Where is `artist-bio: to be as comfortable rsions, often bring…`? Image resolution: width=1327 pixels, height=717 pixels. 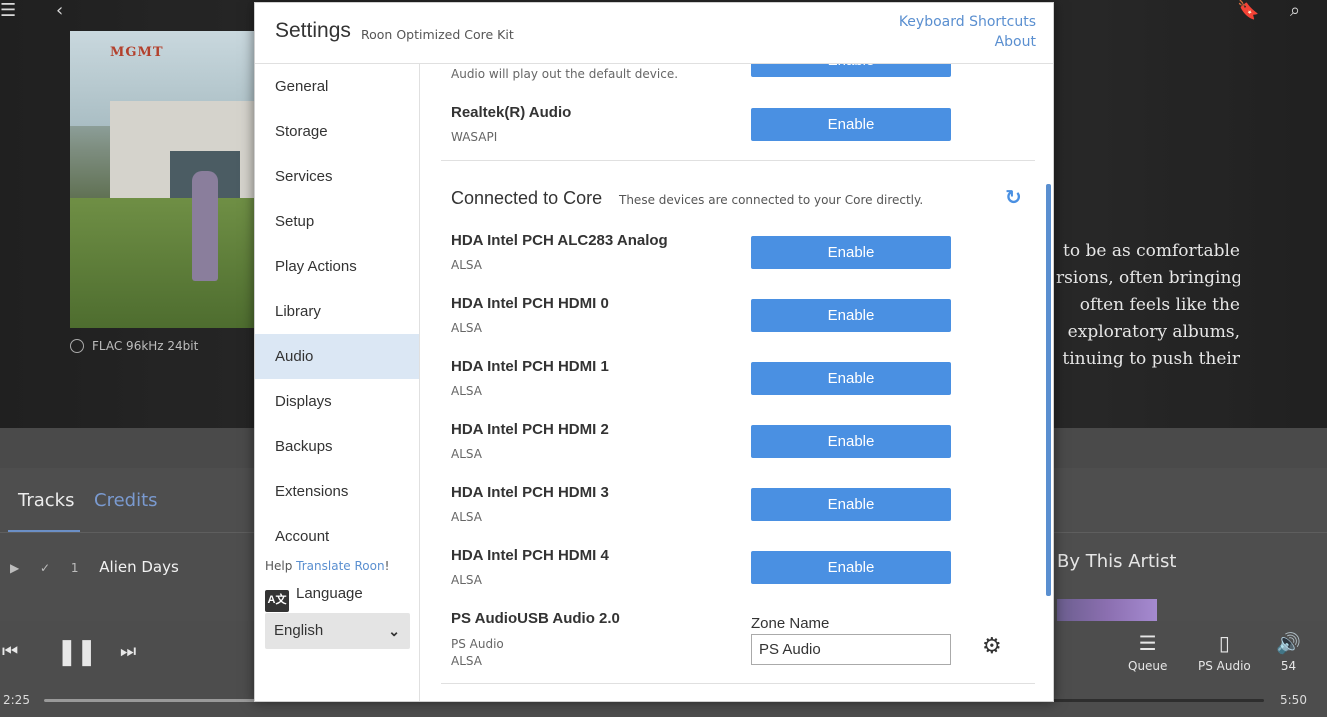
artist-bio: to be as comfortable rsions, often bring… is located at coordinates (1148, 305).